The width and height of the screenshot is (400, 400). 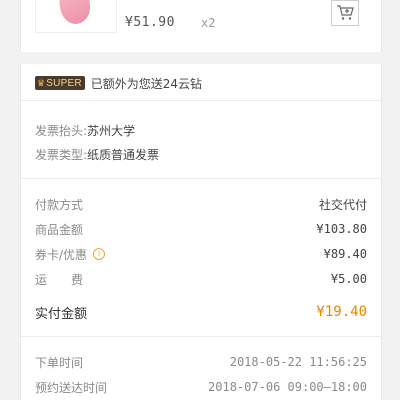 I want to click on super-reward-row: ♛ SUPER 已额外为您送24云钻, so click(x=201, y=83).